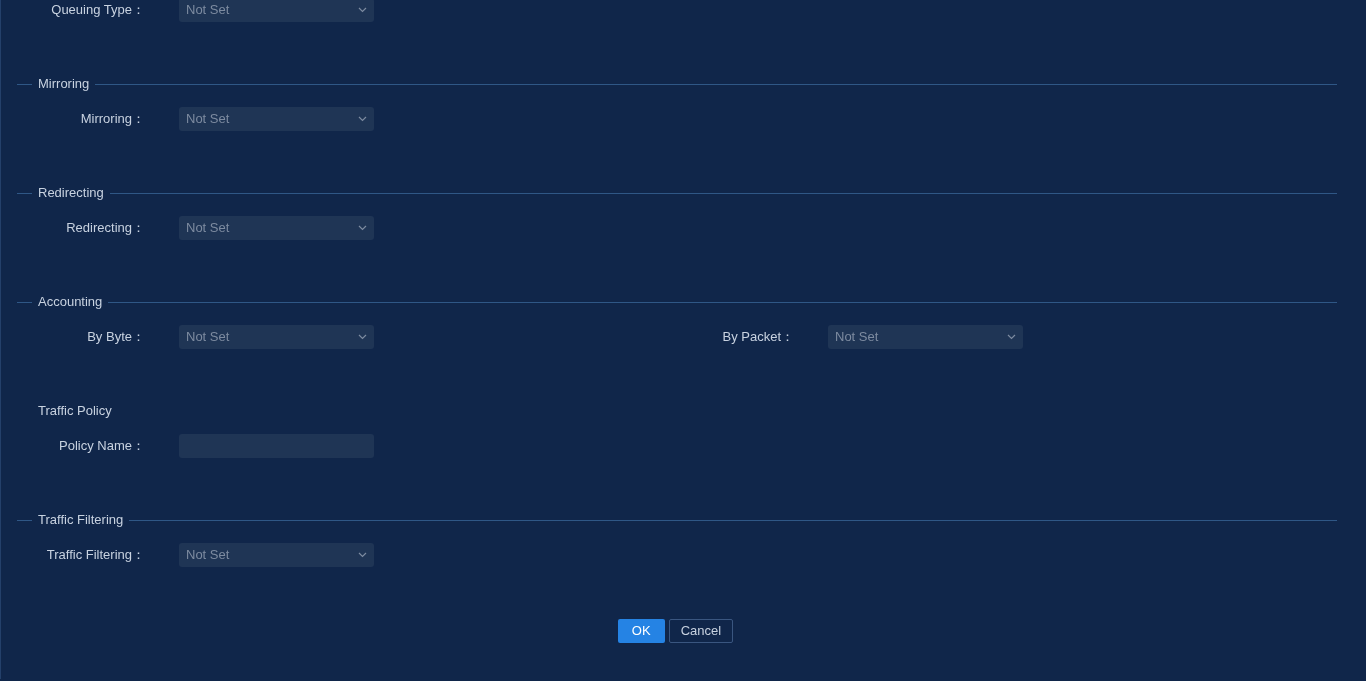  What do you see at coordinates (112, 119) in the screenshot?
I see `field-label: Mirroring：` at bounding box center [112, 119].